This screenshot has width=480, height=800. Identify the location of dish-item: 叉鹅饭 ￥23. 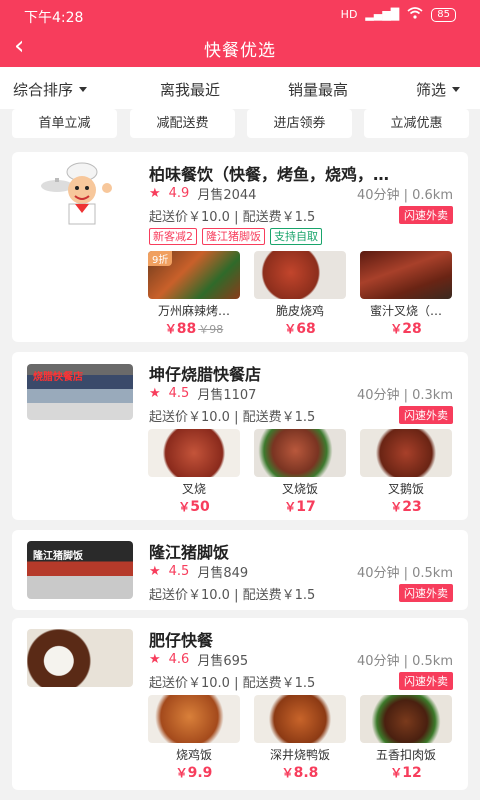
(406, 472).